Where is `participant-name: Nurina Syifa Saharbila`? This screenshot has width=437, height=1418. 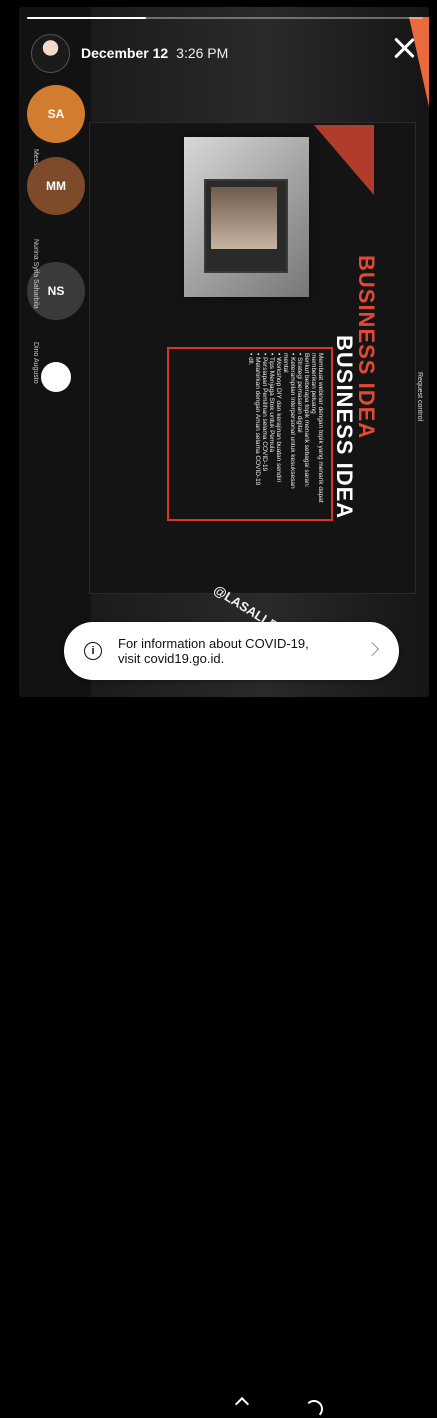
participant-name: Nurina Syifa Saharbila is located at coordinates (35, 274).